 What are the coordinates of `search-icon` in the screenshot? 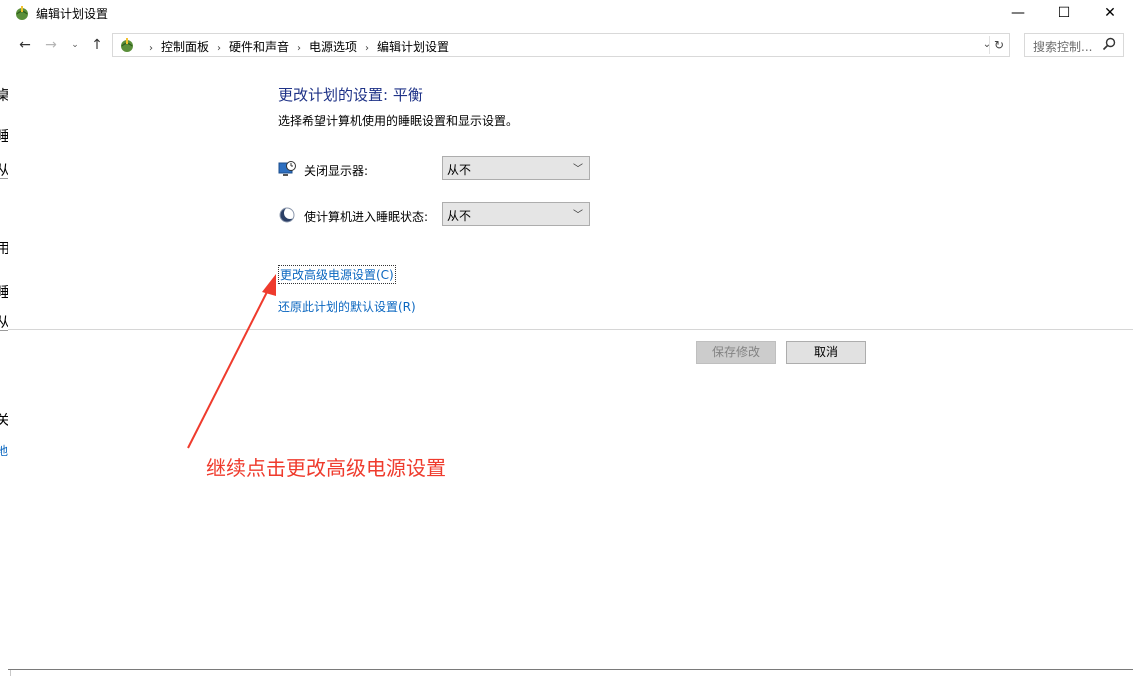 It's located at (1109, 44).